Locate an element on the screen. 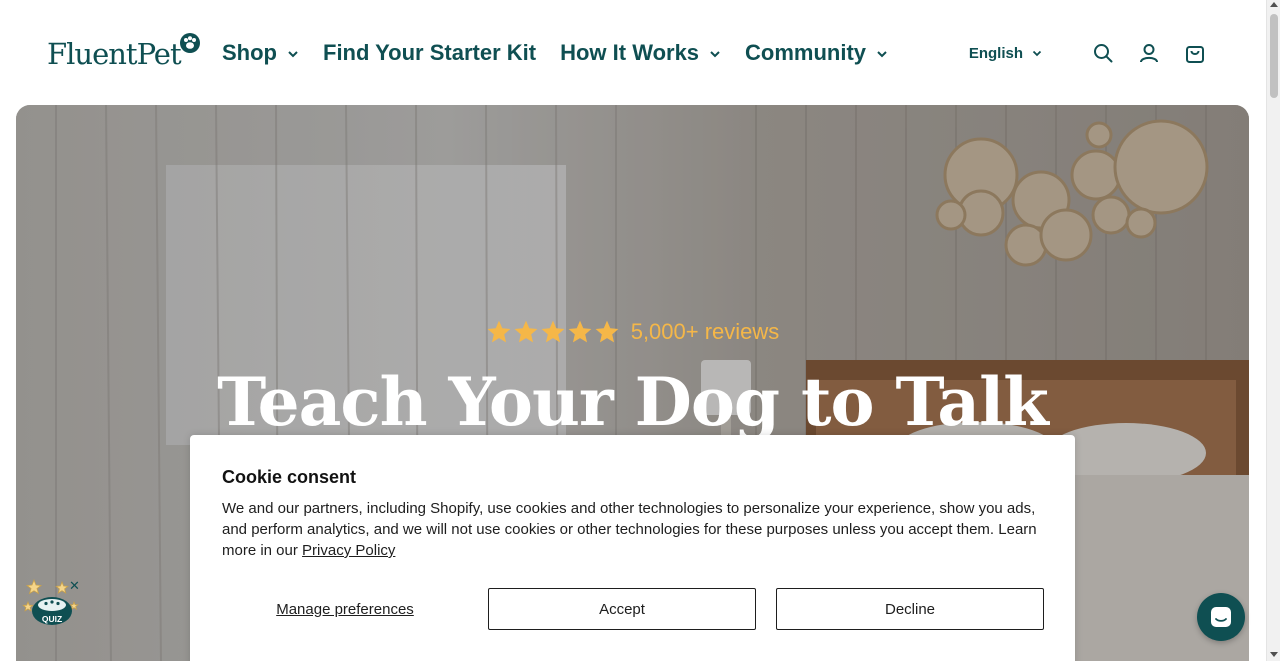 The width and height of the screenshot is (1280, 661). chat-icon is located at coordinates (1221, 617).